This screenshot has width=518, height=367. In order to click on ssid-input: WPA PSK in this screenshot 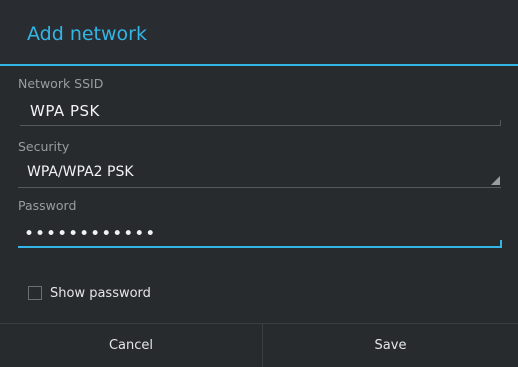, I will do `click(65, 111)`.